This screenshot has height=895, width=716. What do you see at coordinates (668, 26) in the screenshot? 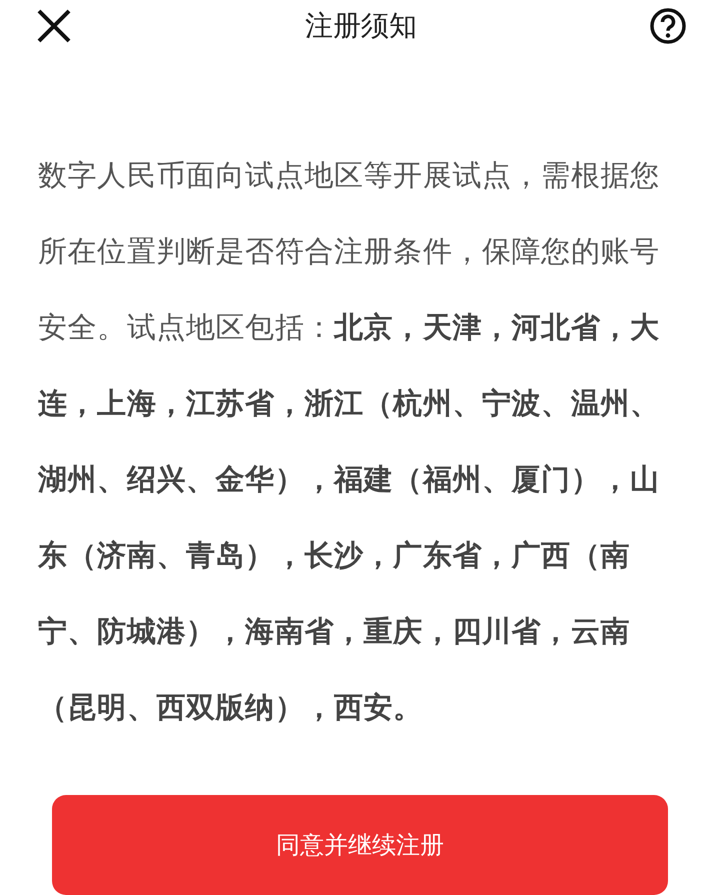
I see `help-icon` at bounding box center [668, 26].